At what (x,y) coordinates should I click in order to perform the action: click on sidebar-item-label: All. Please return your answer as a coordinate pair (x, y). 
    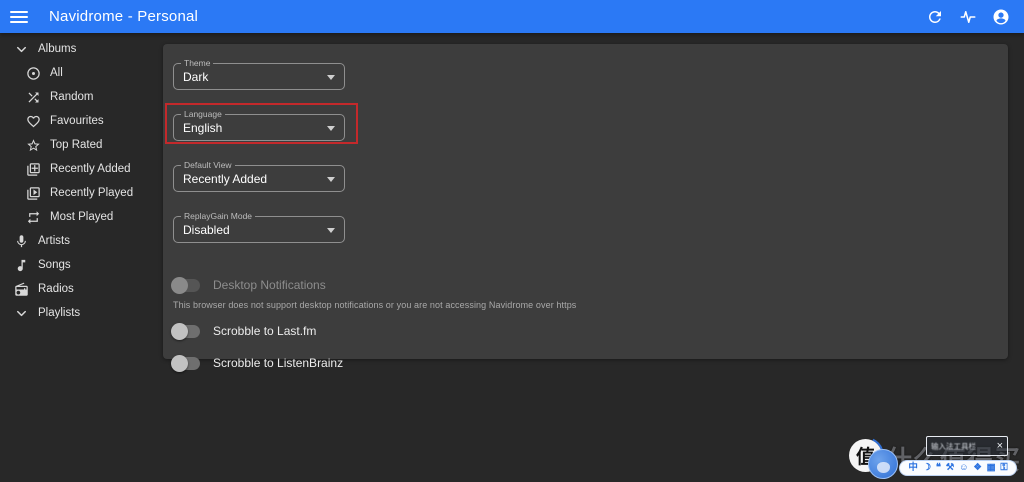
    Looking at the image, I should click on (56, 73).